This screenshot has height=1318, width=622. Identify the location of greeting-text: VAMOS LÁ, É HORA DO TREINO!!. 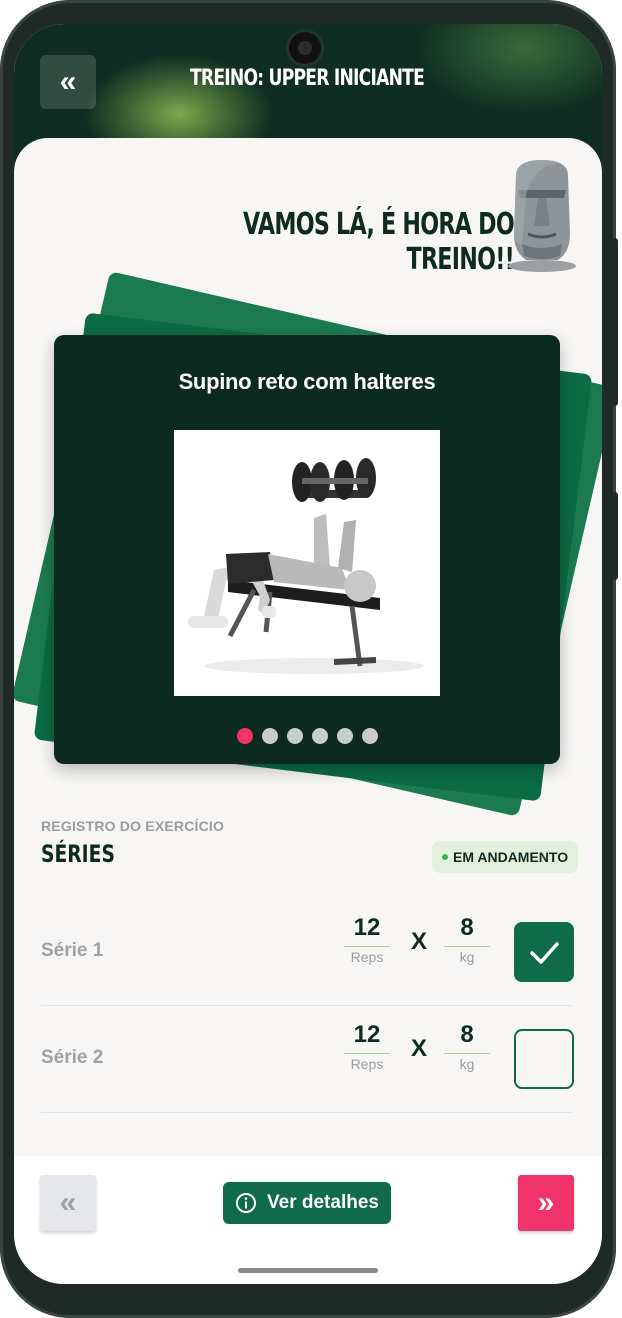
(378, 242).